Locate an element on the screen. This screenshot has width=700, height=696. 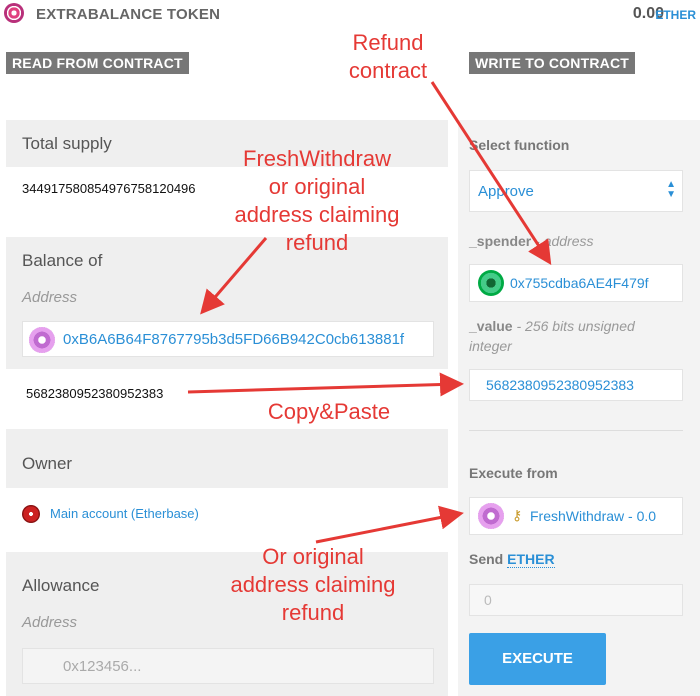
spender-value: 0x755cdba6AE4F479f is located at coordinates (579, 283).